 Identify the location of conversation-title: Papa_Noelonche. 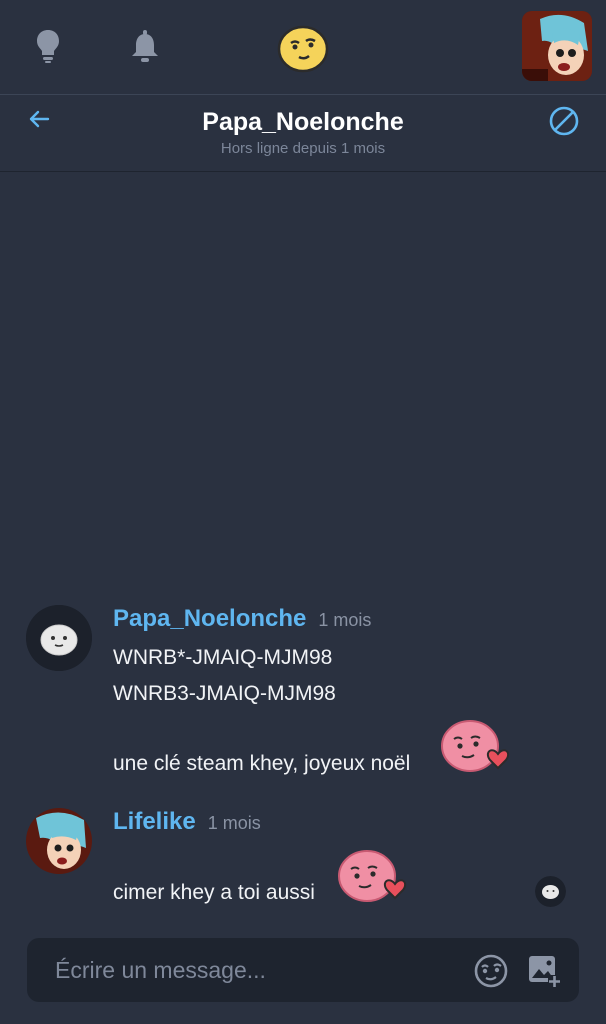
(303, 122).